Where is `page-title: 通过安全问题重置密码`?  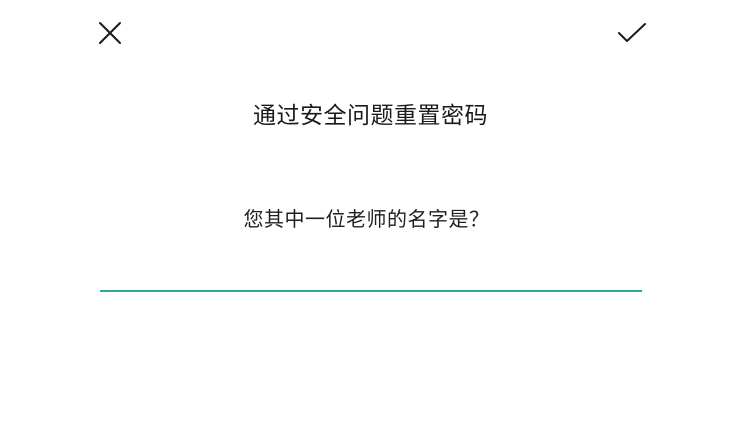
page-title: 通过安全问题重置密码 is located at coordinates (370, 116).